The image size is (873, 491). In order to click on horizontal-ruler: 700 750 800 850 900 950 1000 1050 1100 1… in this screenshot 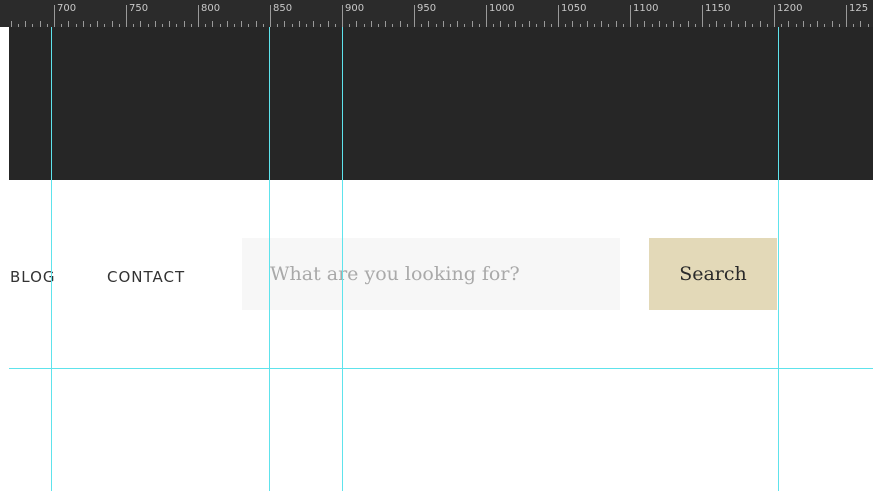, I will do `click(436, 13)`.